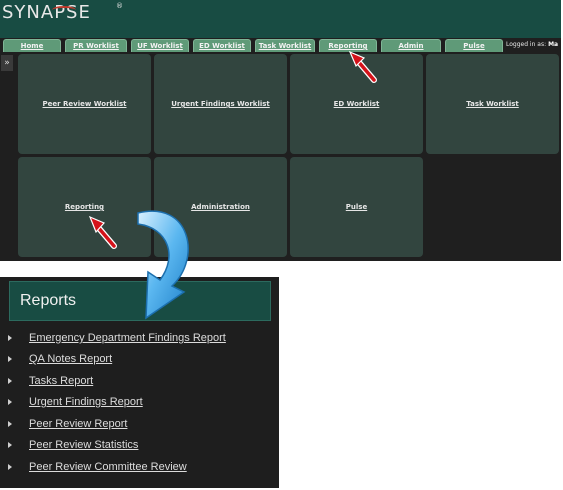 Image resolution: width=563 pixels, height=490 pixels. I want to click on report-link: Peer Review Committee Review, so click(108, 467).